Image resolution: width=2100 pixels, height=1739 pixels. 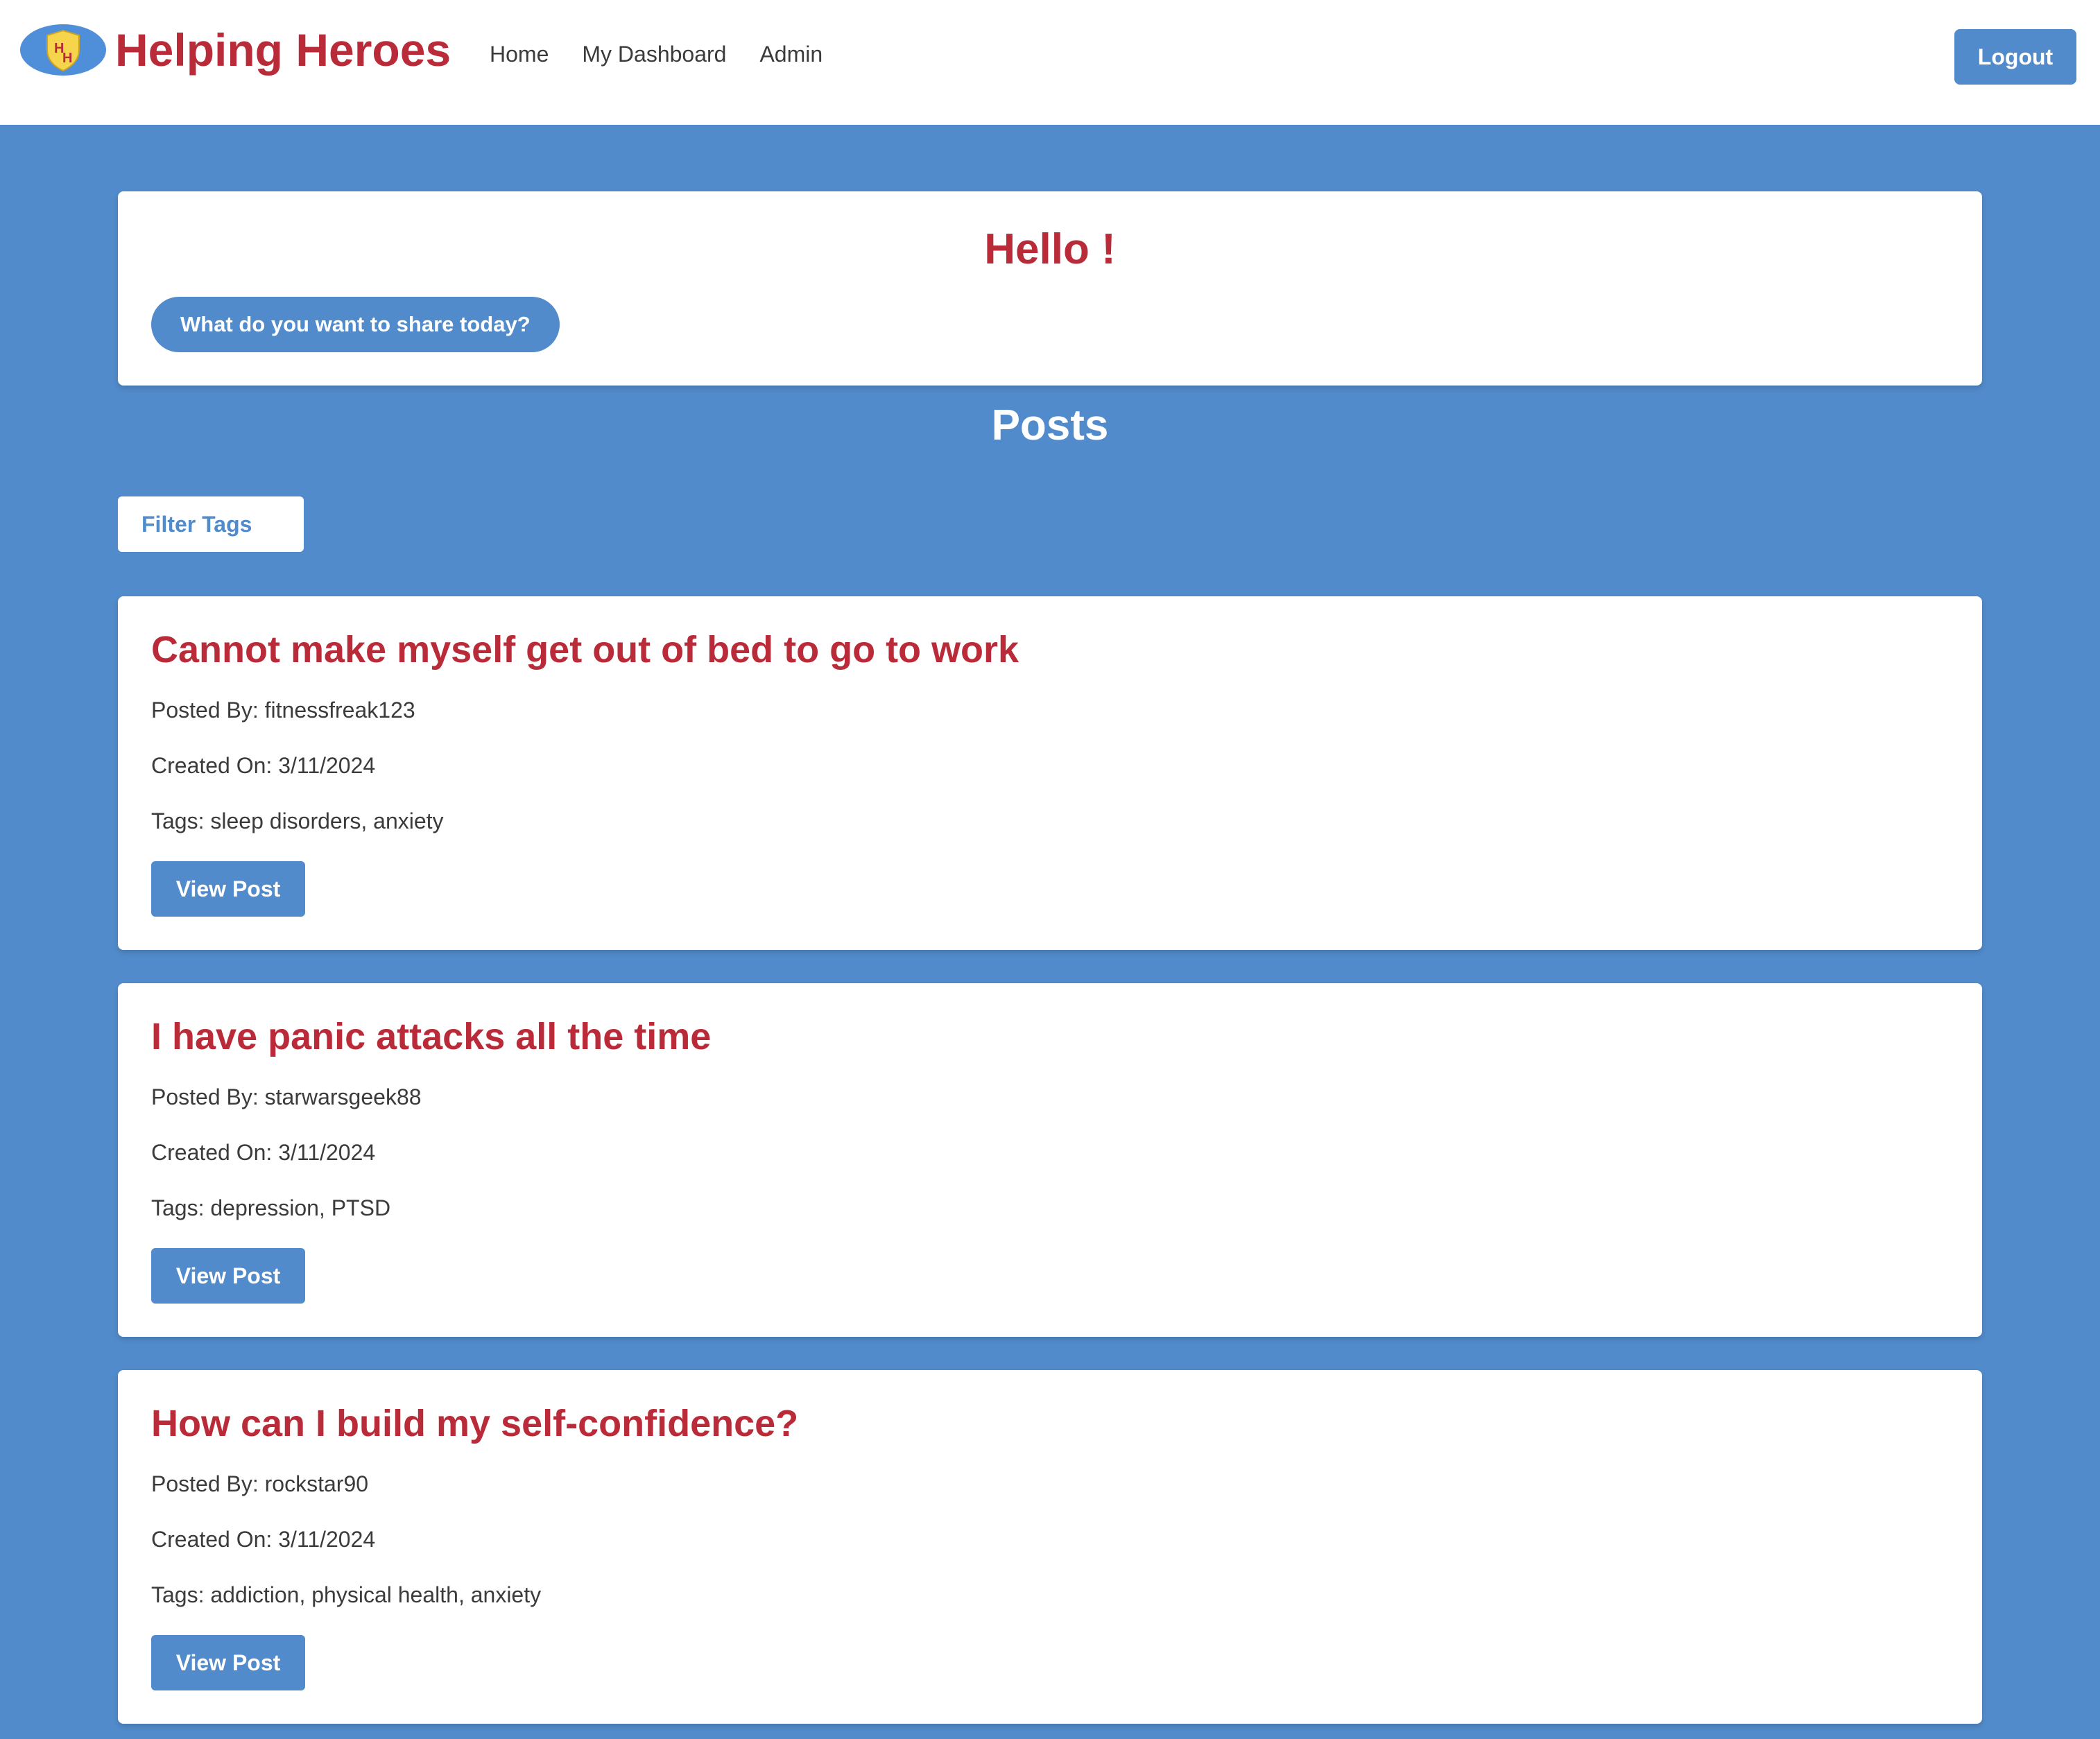 I want to click on shield-icon: H H, so click(x=63, y=50).